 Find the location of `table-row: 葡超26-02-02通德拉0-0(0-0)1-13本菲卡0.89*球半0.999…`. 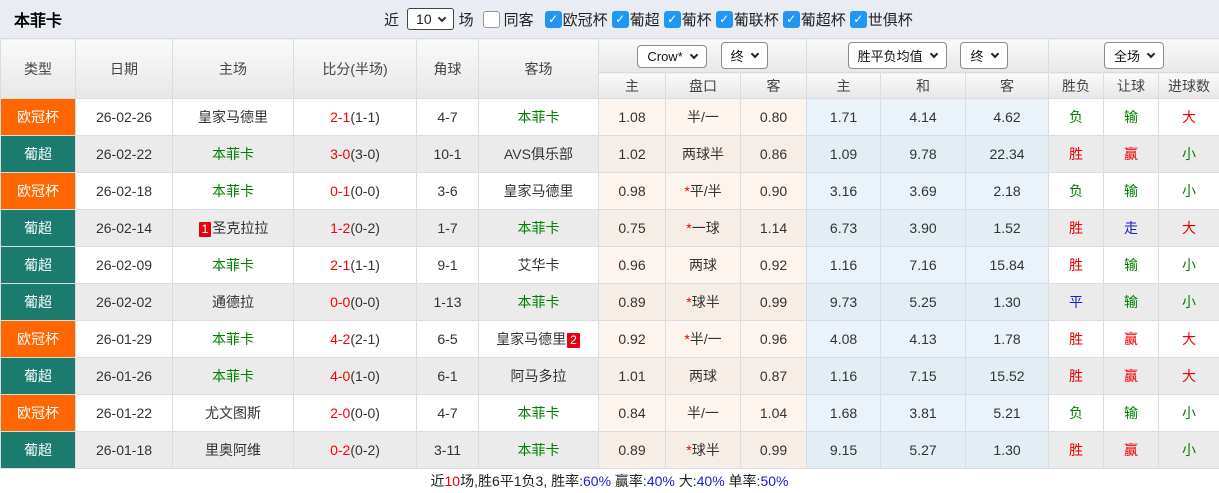

table-row: 葡超26-02-02通德拉0-0(0-0)1-13本菲卡0.89*球半0.999… is located at coordinates (610, 302).